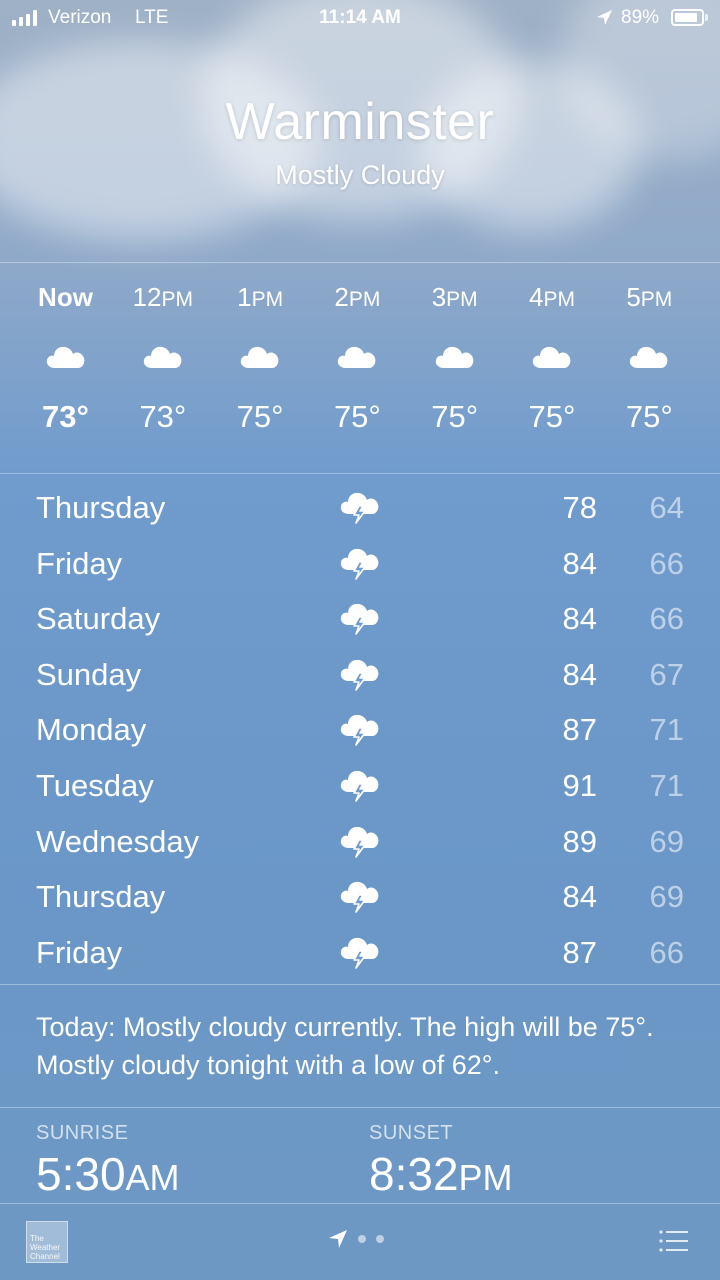 Image resolution: width=720 pixels, height=1280 pixels. I want to click on hour-item: 12PM 73°, so click(162, 349).